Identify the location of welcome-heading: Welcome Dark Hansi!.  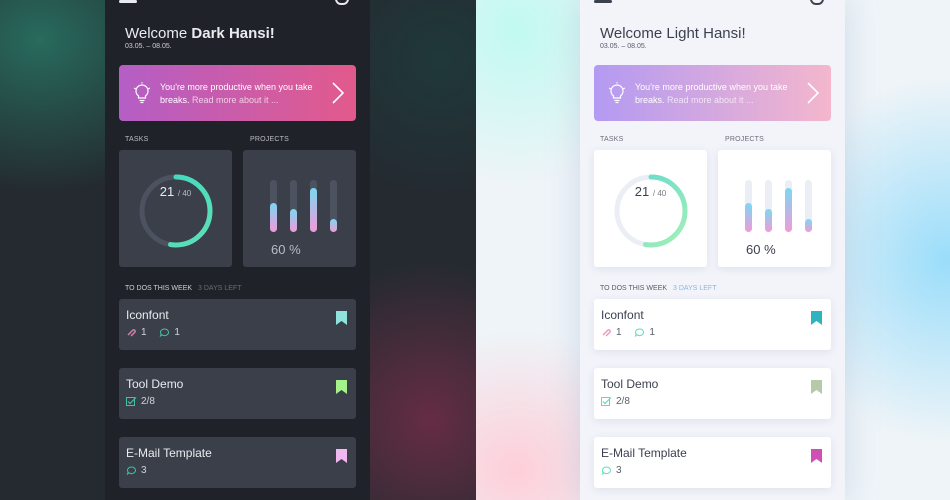
(200, 33).